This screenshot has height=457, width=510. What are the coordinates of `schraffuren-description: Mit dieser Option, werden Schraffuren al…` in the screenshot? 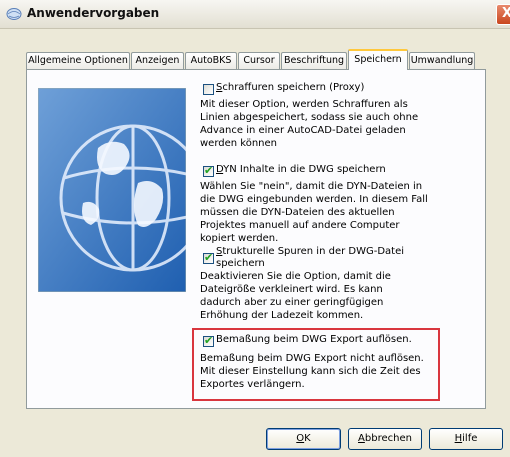 It's located at (309, 124).